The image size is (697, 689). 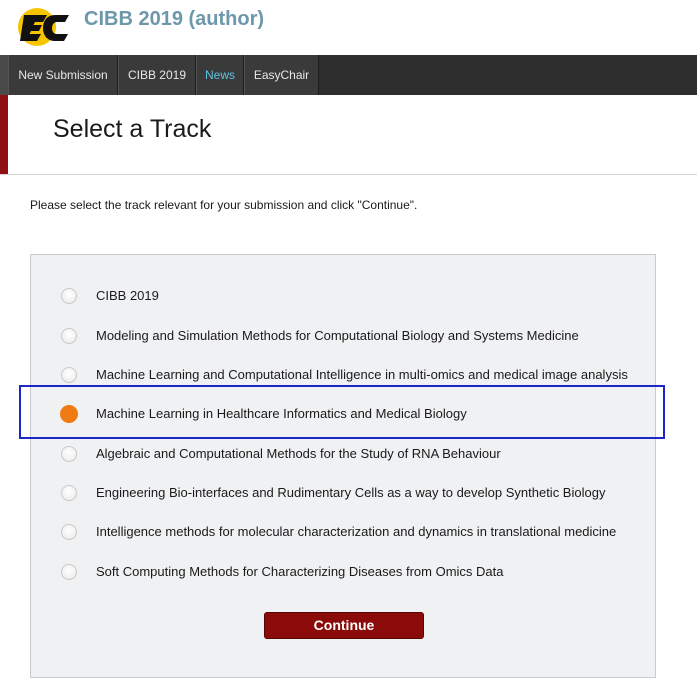 I want to click on easychair-logo-icon, so click(x=46, y=27).